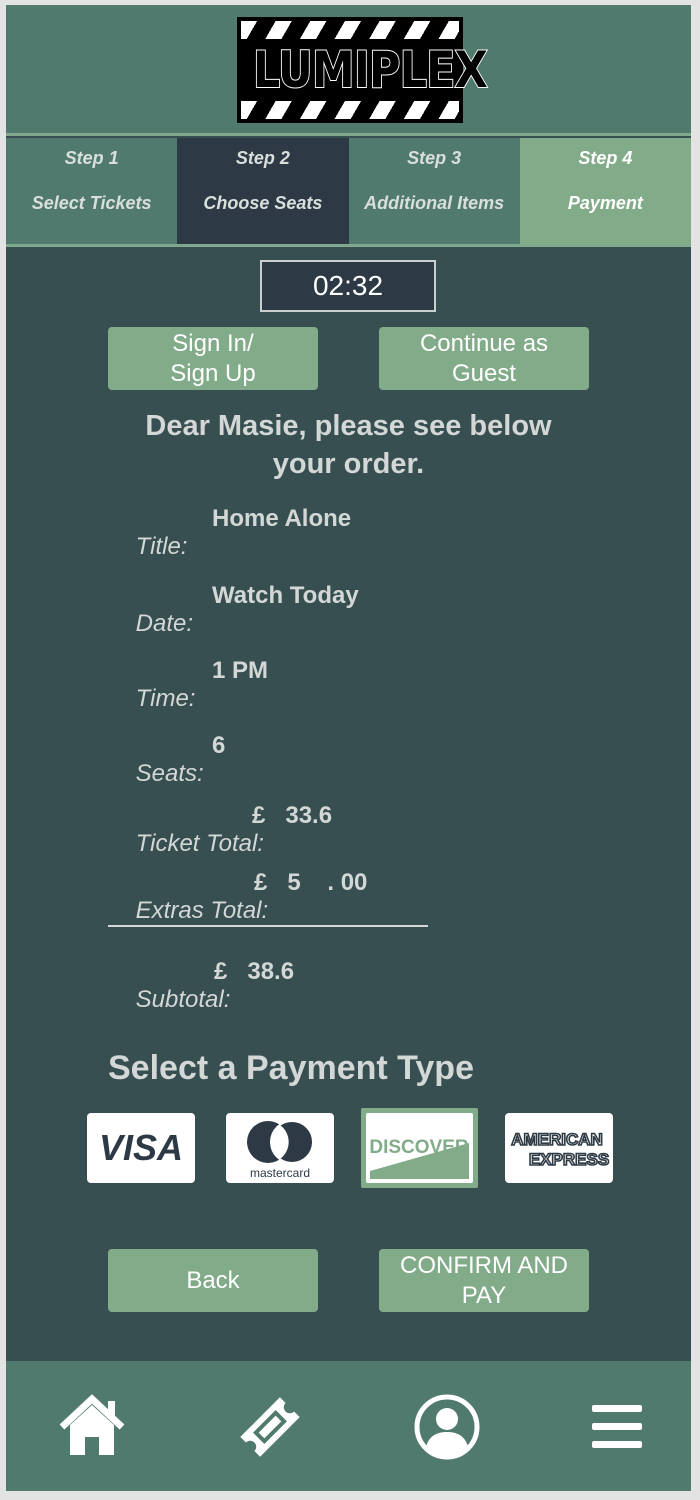 The width and height of the screenshot is (700, 1500). I want to click on step-2: Step 2 Choose Seats, so click(263, 191).